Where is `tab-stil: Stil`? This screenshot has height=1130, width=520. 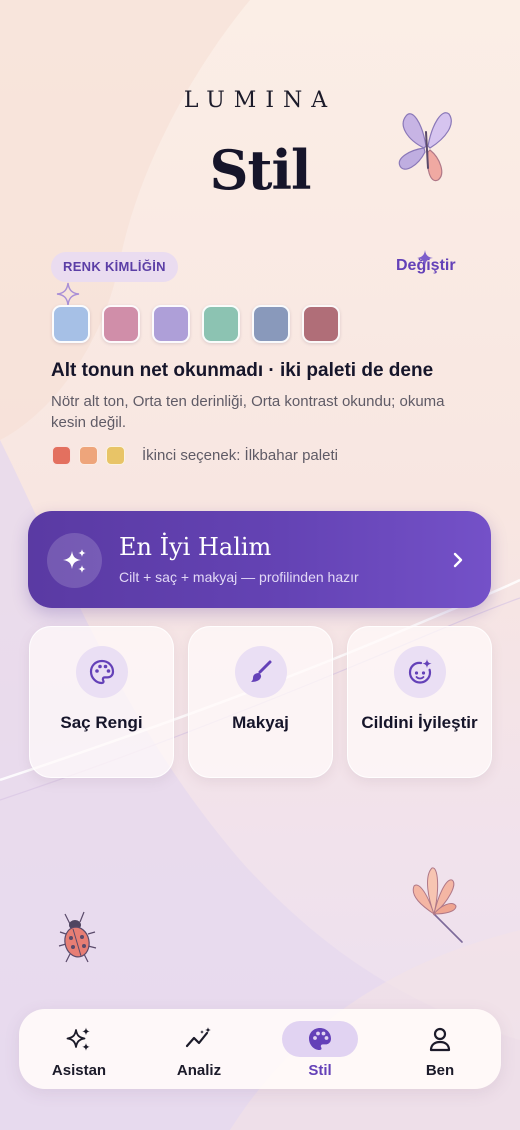 tab-stil: Stil is located at coordinates (320, 1049).